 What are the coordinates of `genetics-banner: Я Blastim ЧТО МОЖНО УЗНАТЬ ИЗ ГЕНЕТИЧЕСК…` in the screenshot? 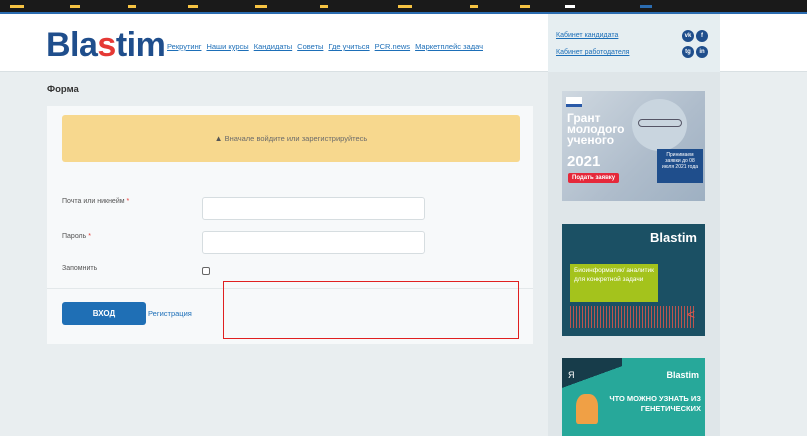 It's located at (633, 397).